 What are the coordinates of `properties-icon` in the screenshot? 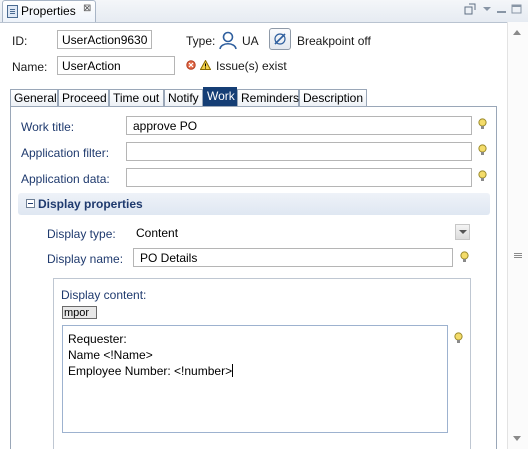 It's located at (12, 11).